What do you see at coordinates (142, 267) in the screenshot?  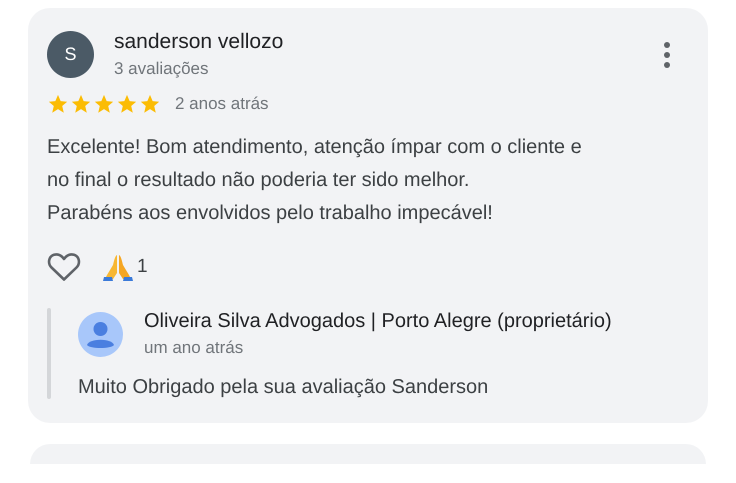 I see `reaction-count: 1` at bounding box center [142, 267].